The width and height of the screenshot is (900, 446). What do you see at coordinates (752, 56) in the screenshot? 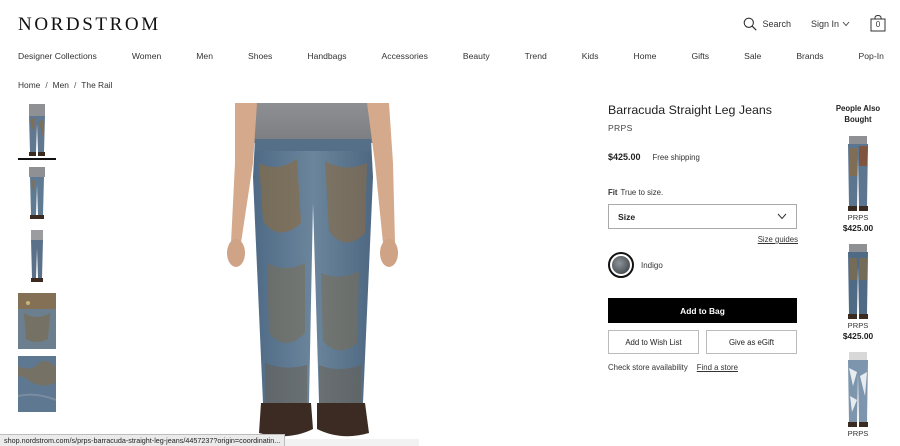
I see `nav-item-sale: Sale` at bounding box center [752, 56].